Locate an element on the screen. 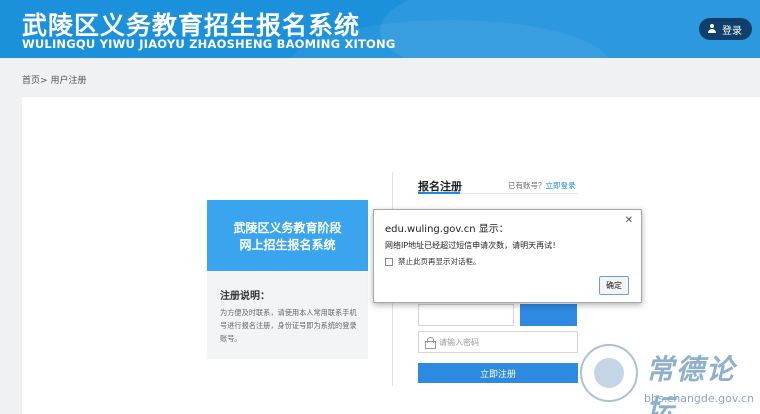  login-button-label: 登录 is located at coordinates (732, 31).